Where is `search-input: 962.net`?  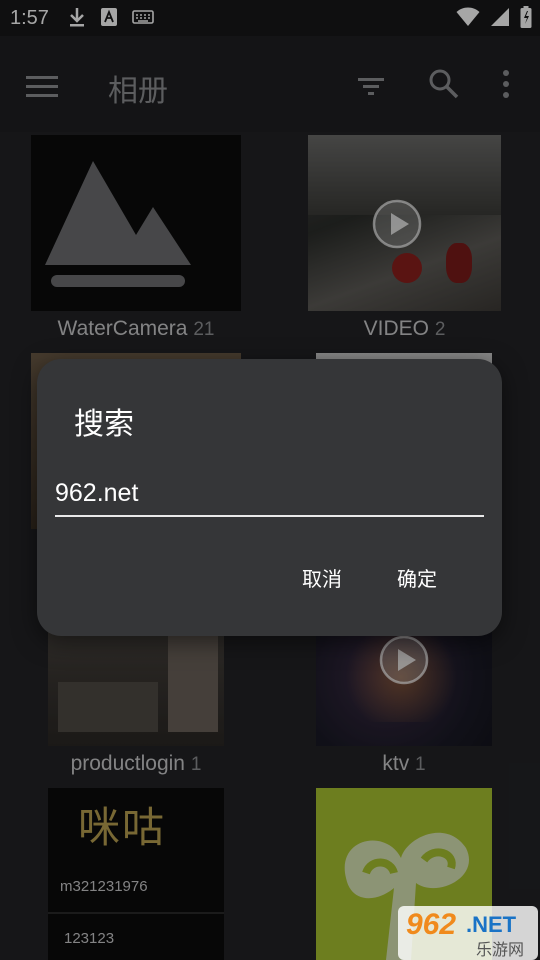 search-input: 962.net is located at coordinates (269, 497).